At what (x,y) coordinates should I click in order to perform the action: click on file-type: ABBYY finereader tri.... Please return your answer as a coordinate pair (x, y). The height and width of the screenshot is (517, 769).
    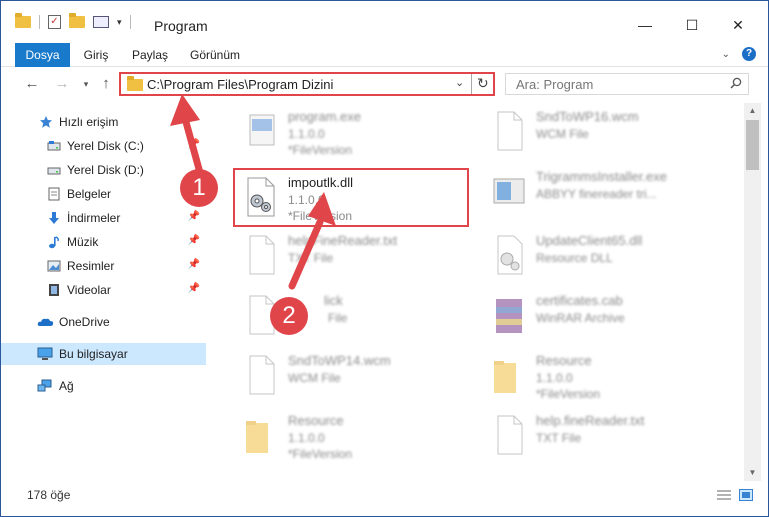
    Looking at the image, I should click on (596, 194).